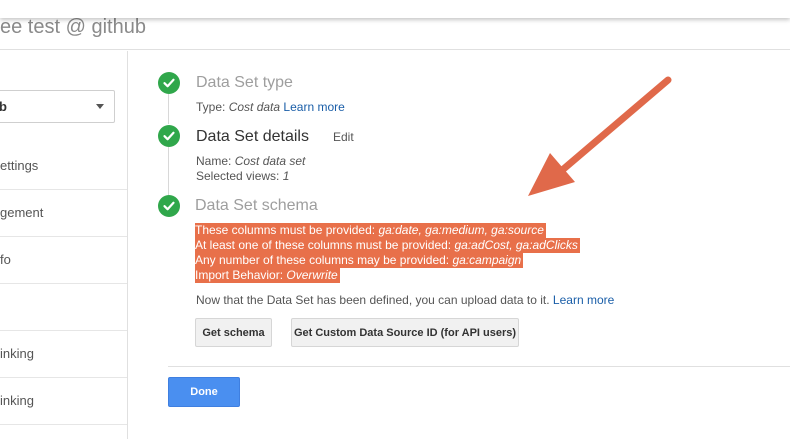  What do you see at coordinates (63, 354) in the screenshot?
I see `sidebar-item-linking-1: inking` at bounding box center [63, 354].